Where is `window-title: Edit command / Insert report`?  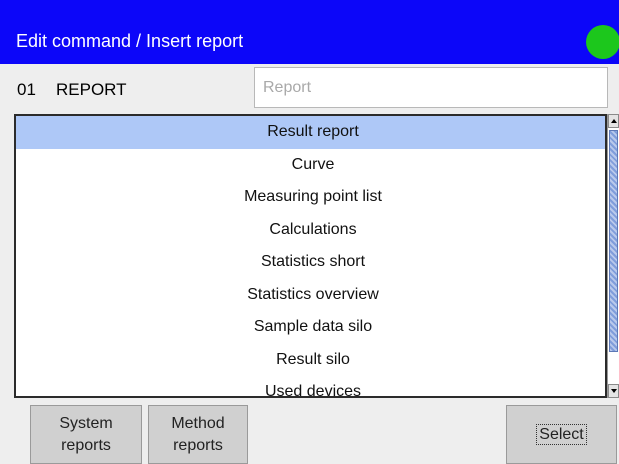
window-title: Edit command / Insert report is located at coordinates (130, 41).